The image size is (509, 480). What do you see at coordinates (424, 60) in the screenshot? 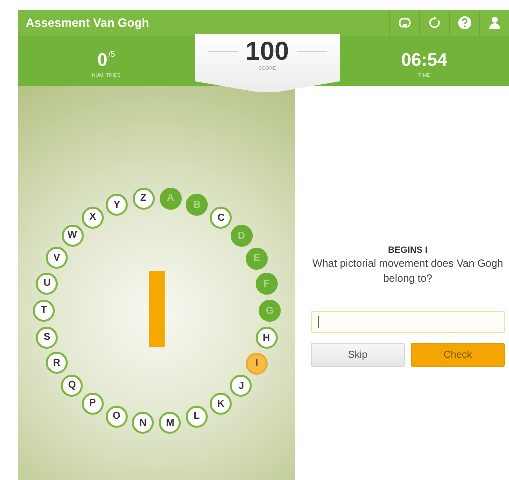
I see `time-value: 06:54` at bounding box center [424, 60].